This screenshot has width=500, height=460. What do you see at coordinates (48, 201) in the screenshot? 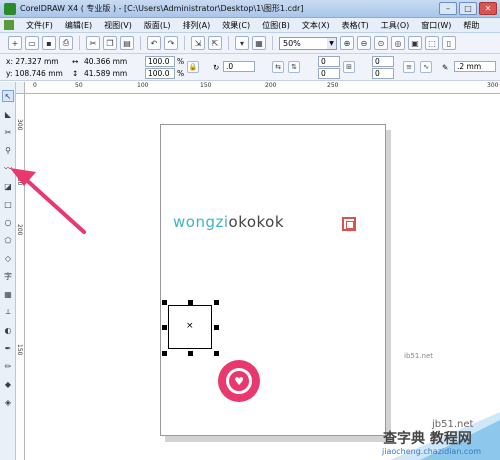
I see `annotation-arrow` at bounding box center [48, 201].